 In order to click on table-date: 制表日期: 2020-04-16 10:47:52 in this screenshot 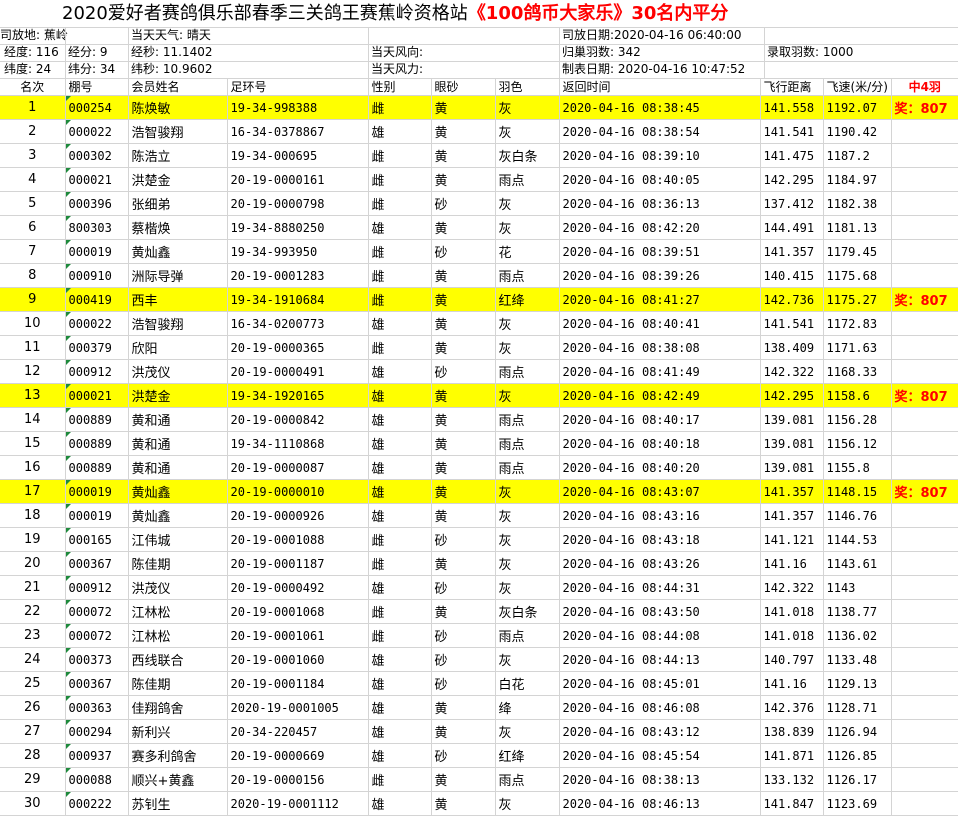, I will do `click(654, 69)`.